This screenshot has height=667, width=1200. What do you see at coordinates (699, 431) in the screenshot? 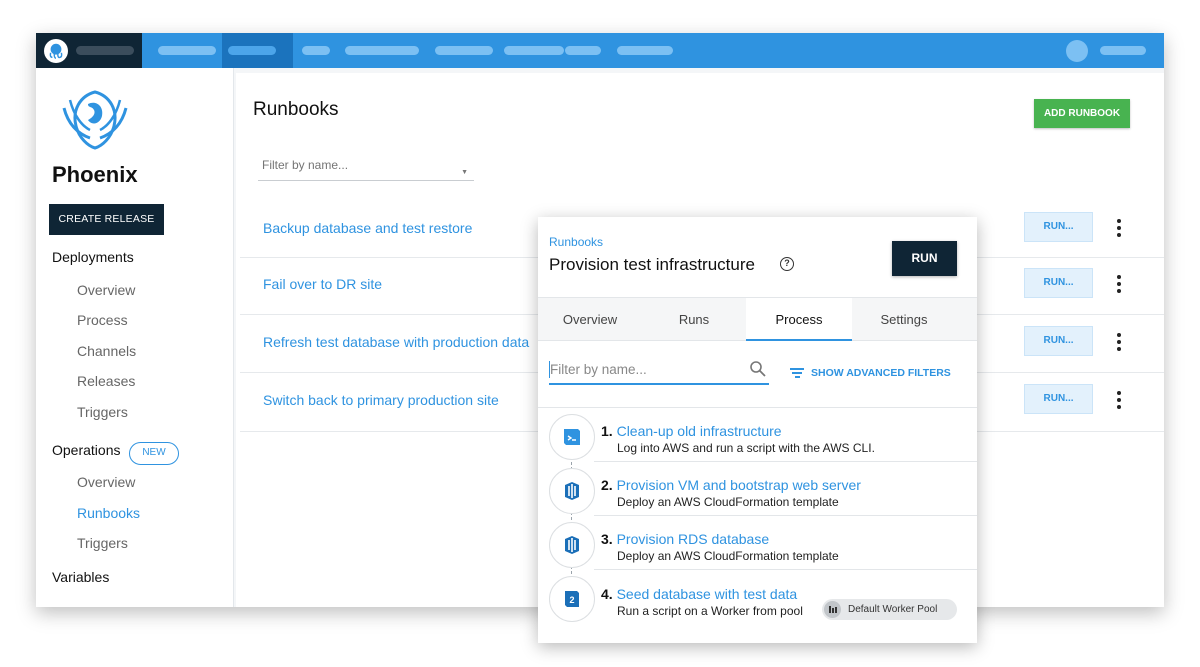
I see `step-title-text: Clean-up old infrastructure` at bounding box center [699, 431].